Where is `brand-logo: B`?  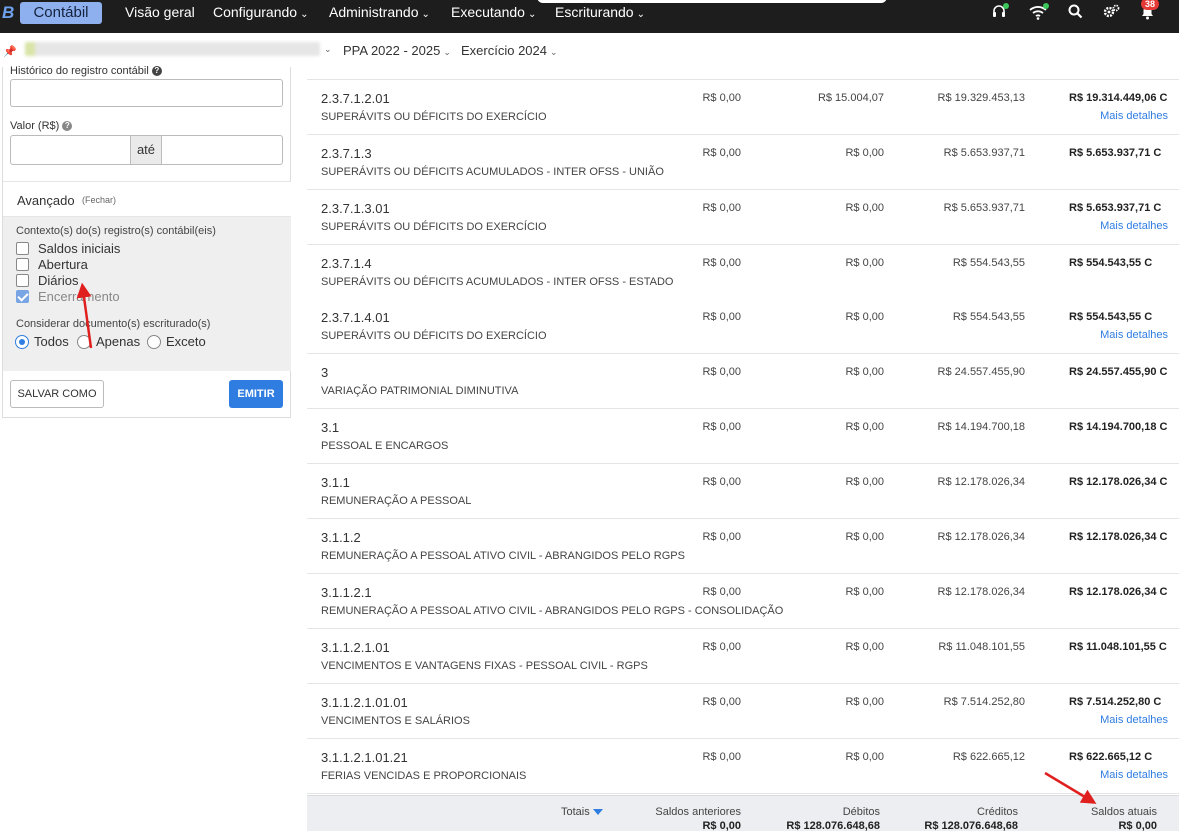 brand-logo: B is located at coordinates (8, 13).